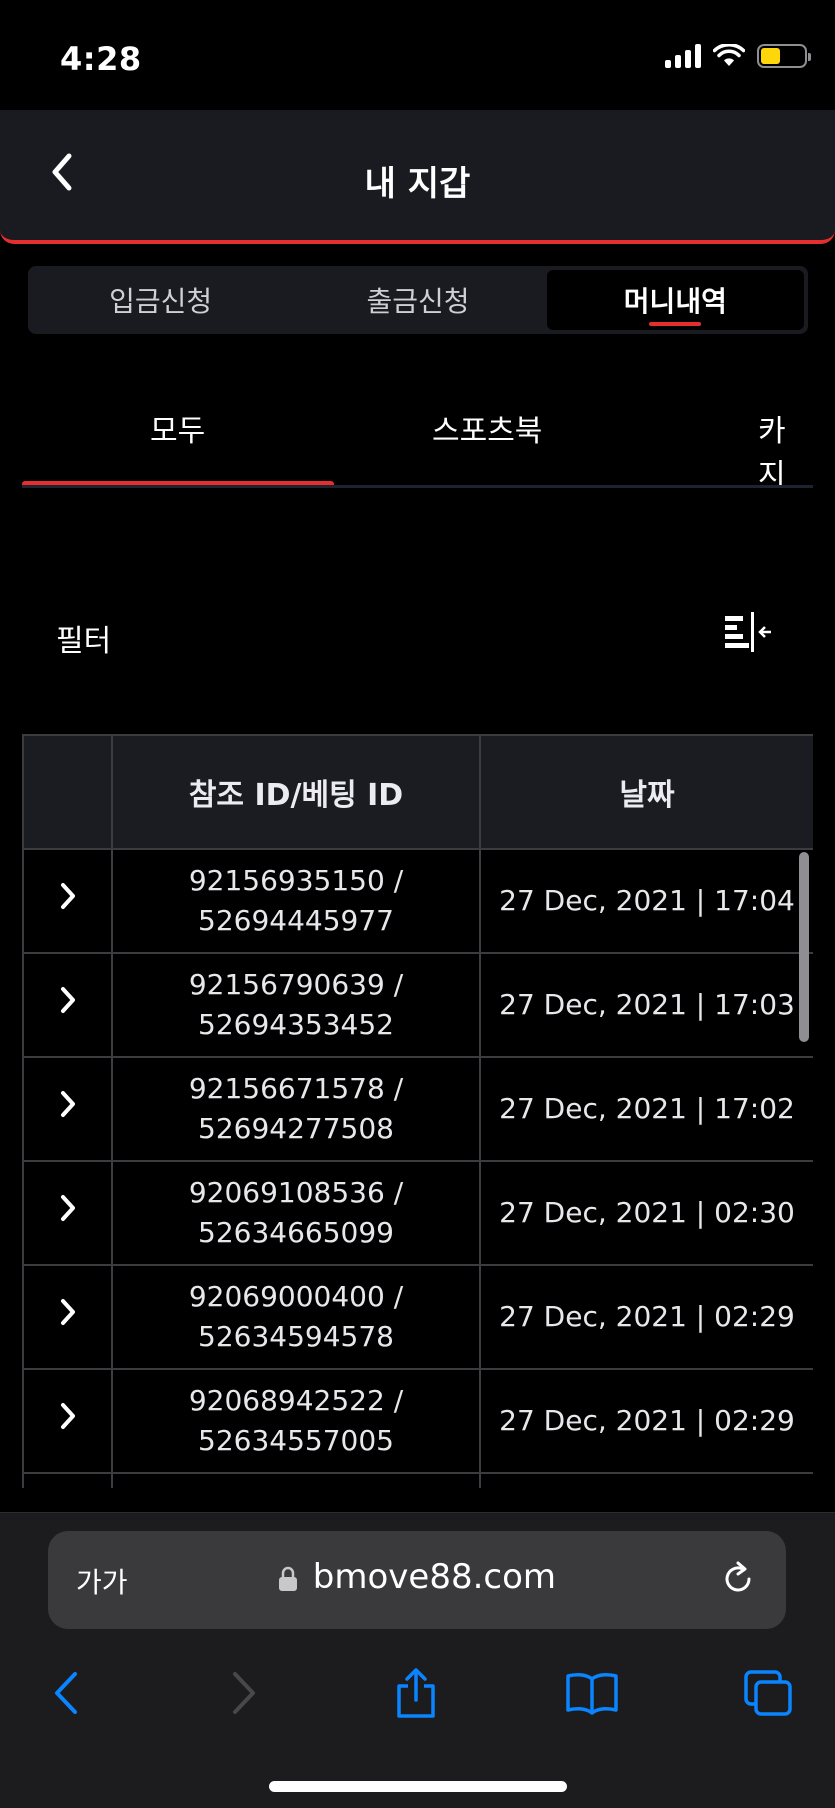  I want to click on address-bar: 가가 bmove88.com, so click(417, 1580).